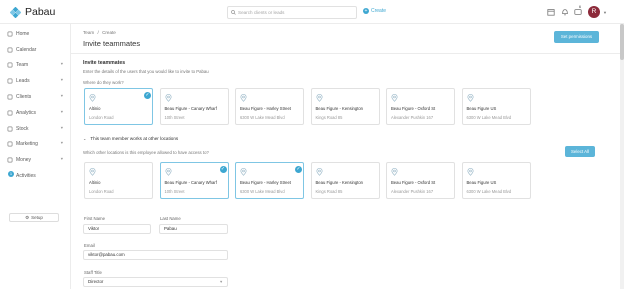  What do you see at coordinates (26, 50) in the screenshot?
I see `sidebar-item-label: Calendar` at bounding box center [26, 50].